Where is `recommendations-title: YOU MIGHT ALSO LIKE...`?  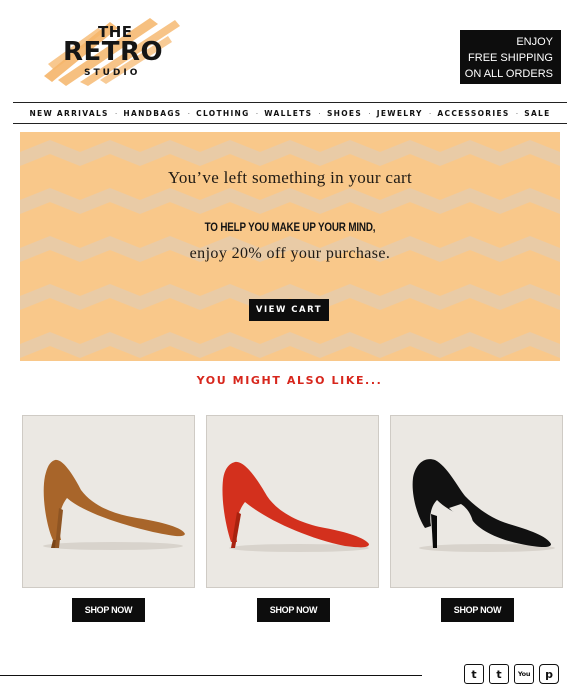
recommendations-title: YOU MIGHT ALSO LIKE... is located at coordinates (289, 380).